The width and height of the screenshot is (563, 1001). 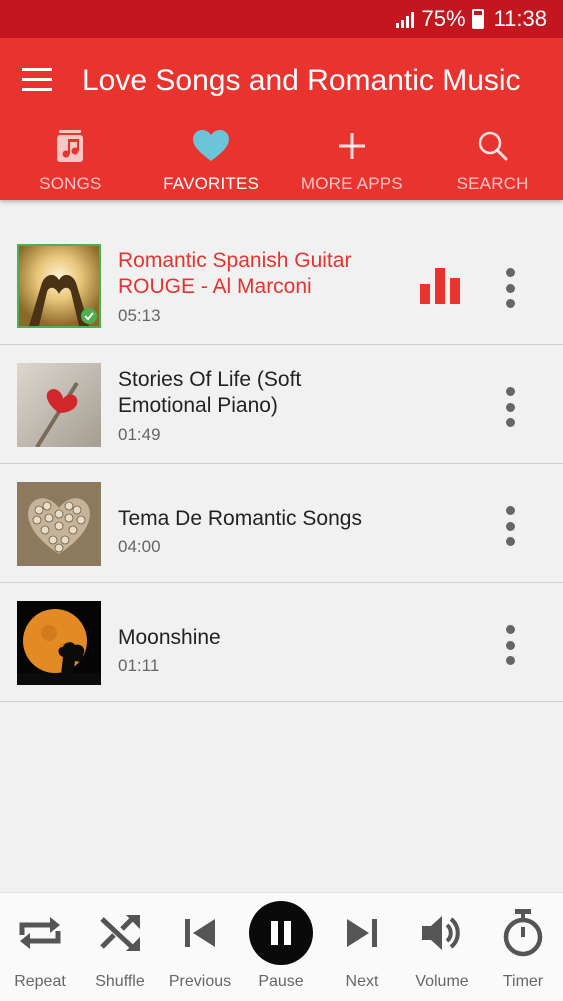 What do you see at coordinates (139, 665) in the screenshot?
I see `song-duration: 01:11` at bounding box center [139, 665].